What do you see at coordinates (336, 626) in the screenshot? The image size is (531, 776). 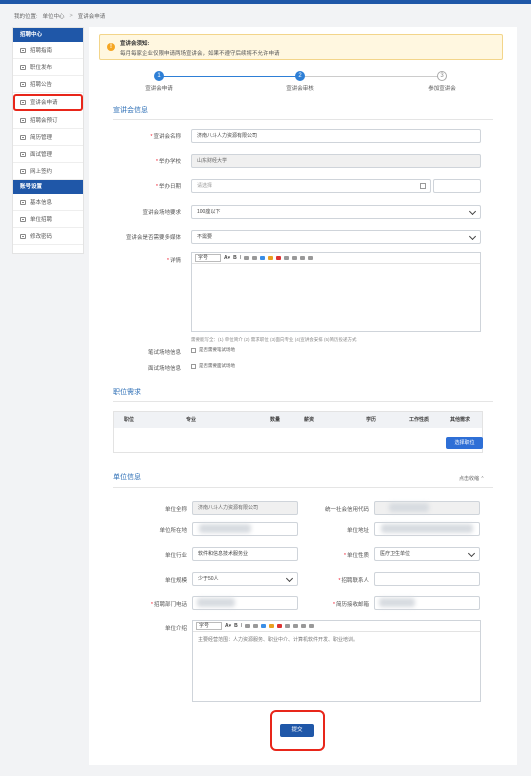 I see `editor-toolbar: 字号 A▾ B I` at bounding box center [336, 626].